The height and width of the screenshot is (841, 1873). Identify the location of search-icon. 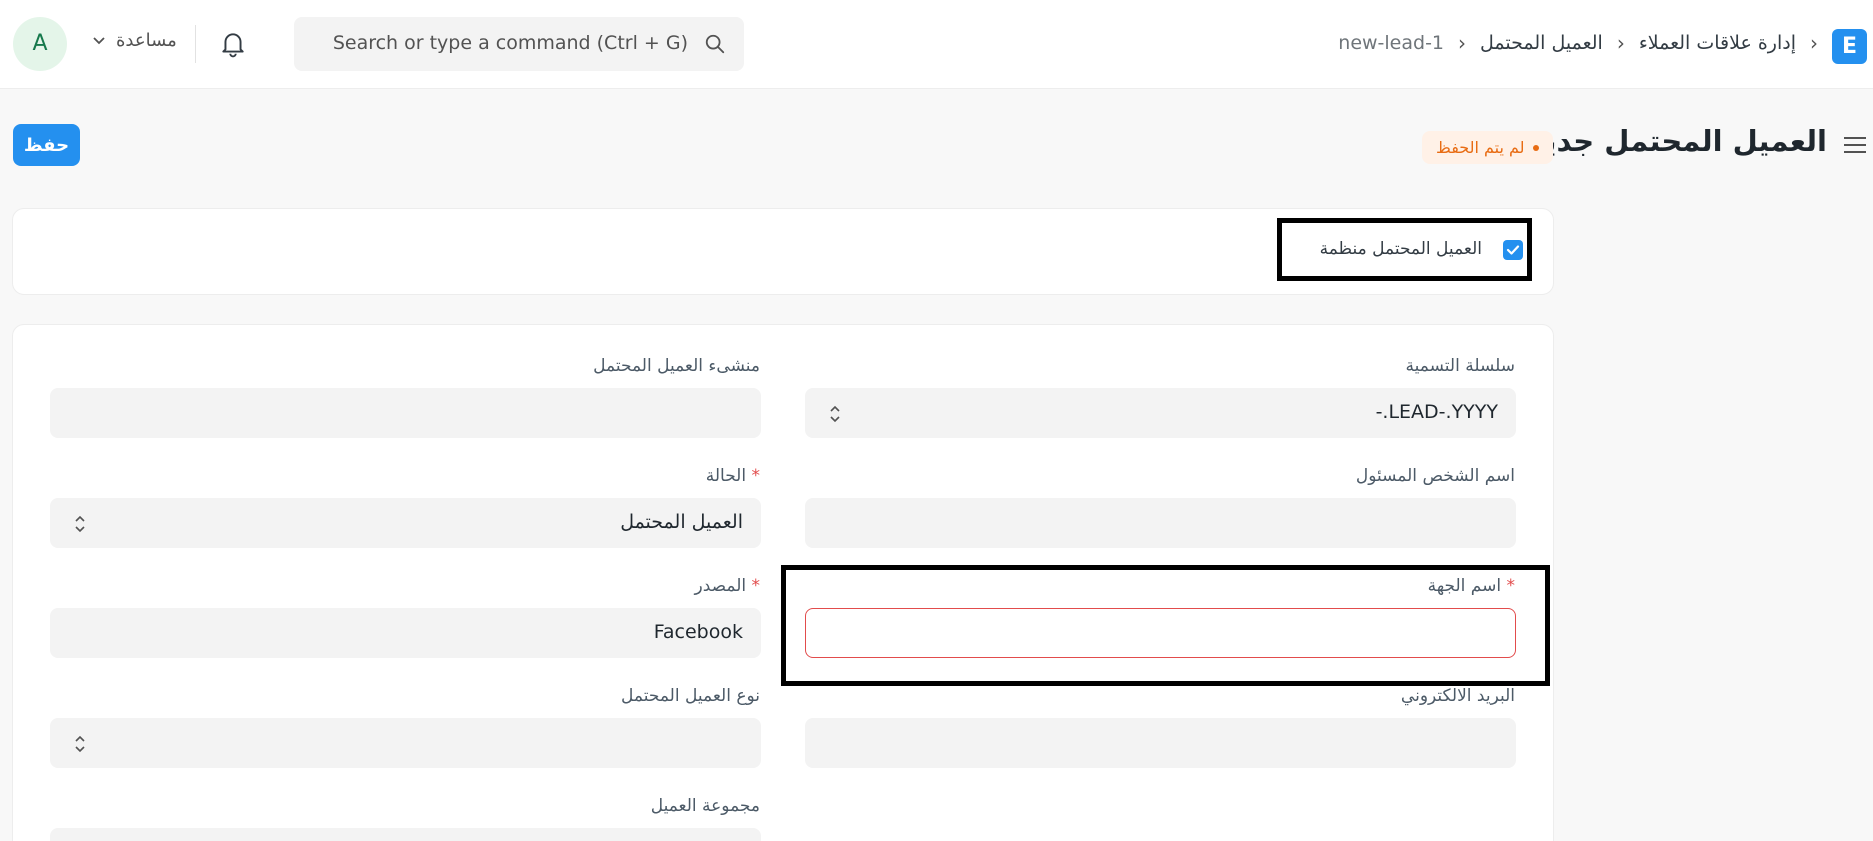
(715, 44).